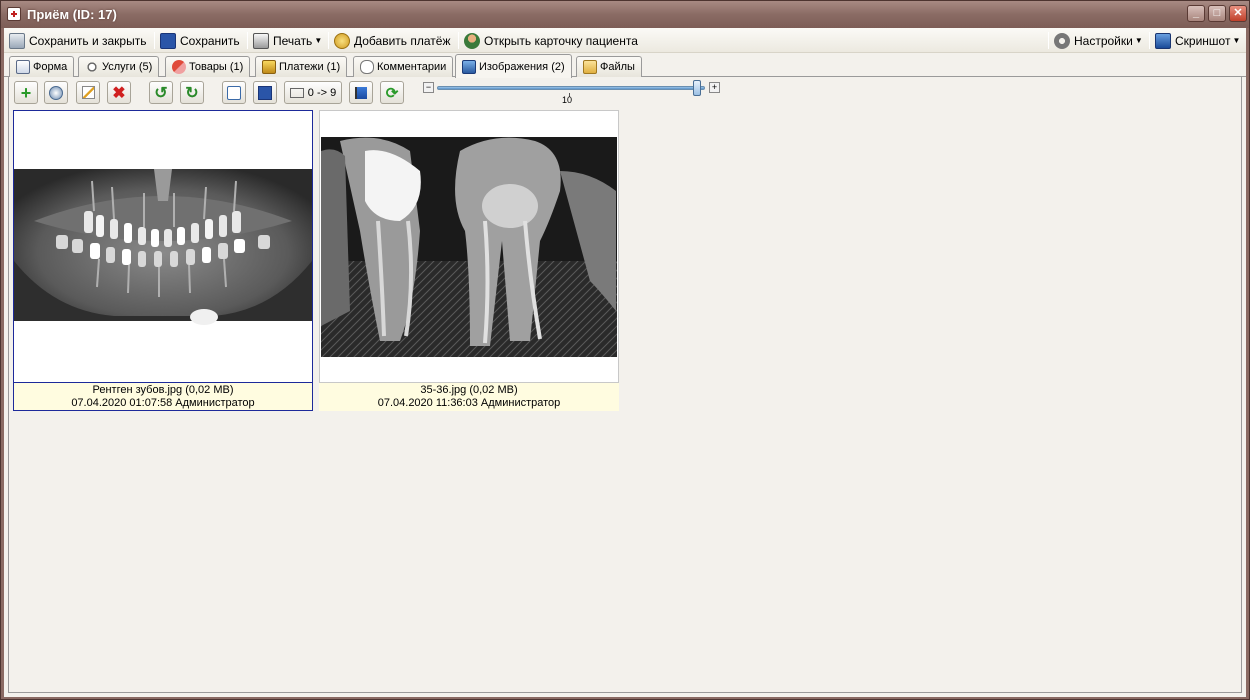 The width and height of the screenshot is (1250, 700). I want to click on patient-icon, so click(472, 40).